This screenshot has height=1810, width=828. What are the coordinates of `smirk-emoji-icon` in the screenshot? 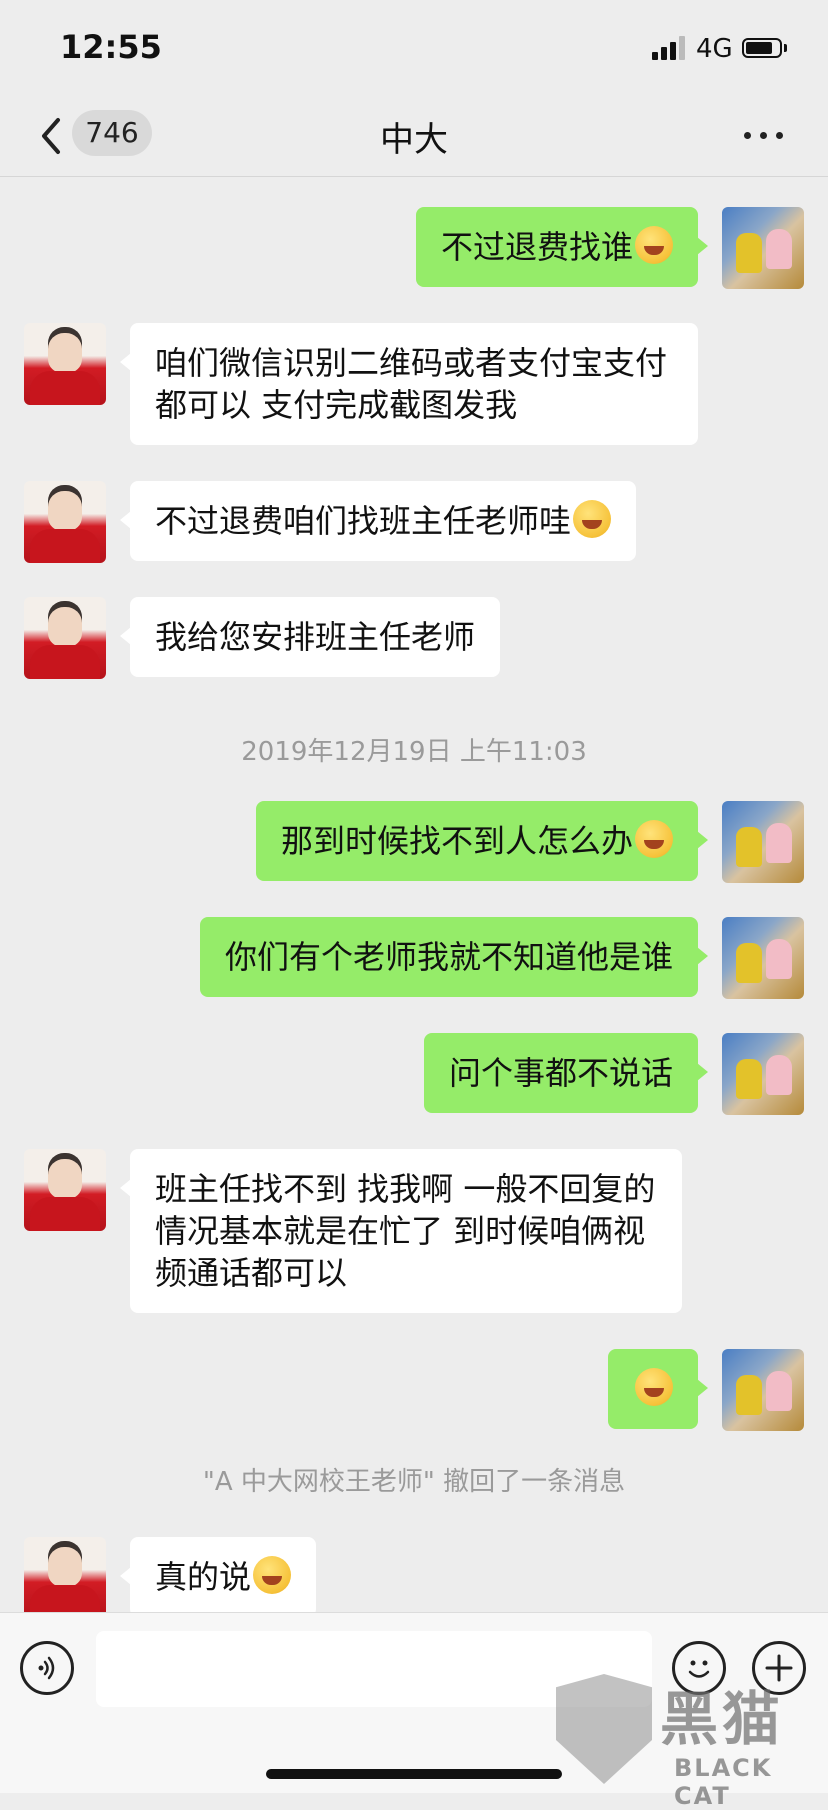 It's located at (272, 1575).